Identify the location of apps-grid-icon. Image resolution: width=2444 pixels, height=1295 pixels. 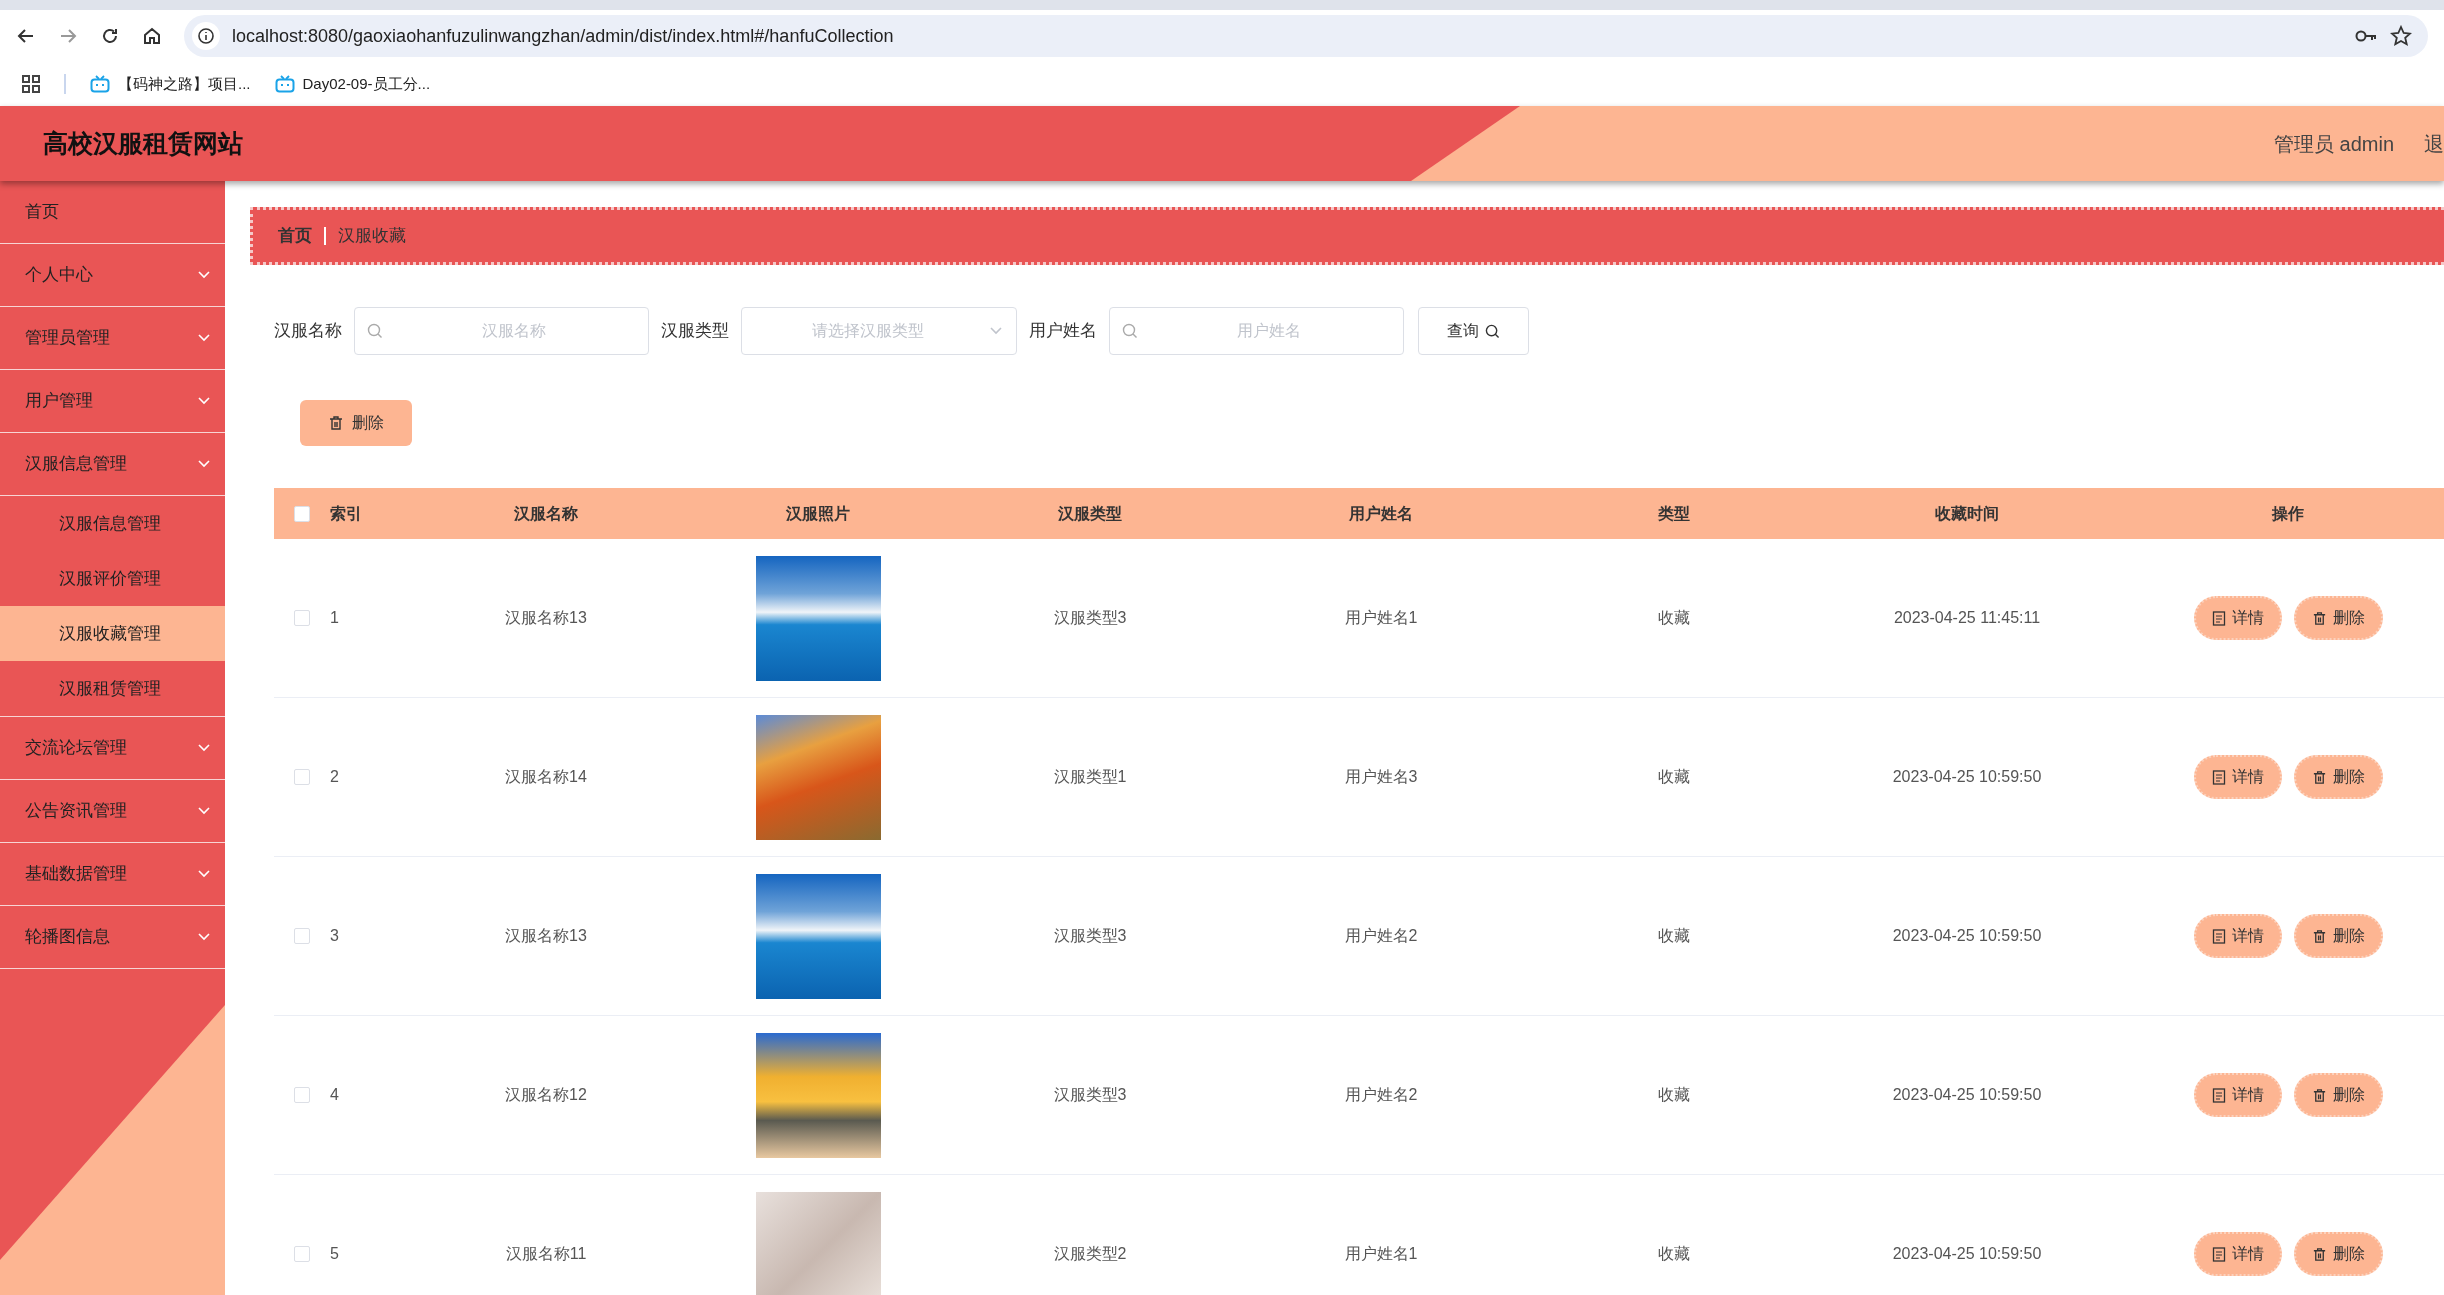
(31, 84).